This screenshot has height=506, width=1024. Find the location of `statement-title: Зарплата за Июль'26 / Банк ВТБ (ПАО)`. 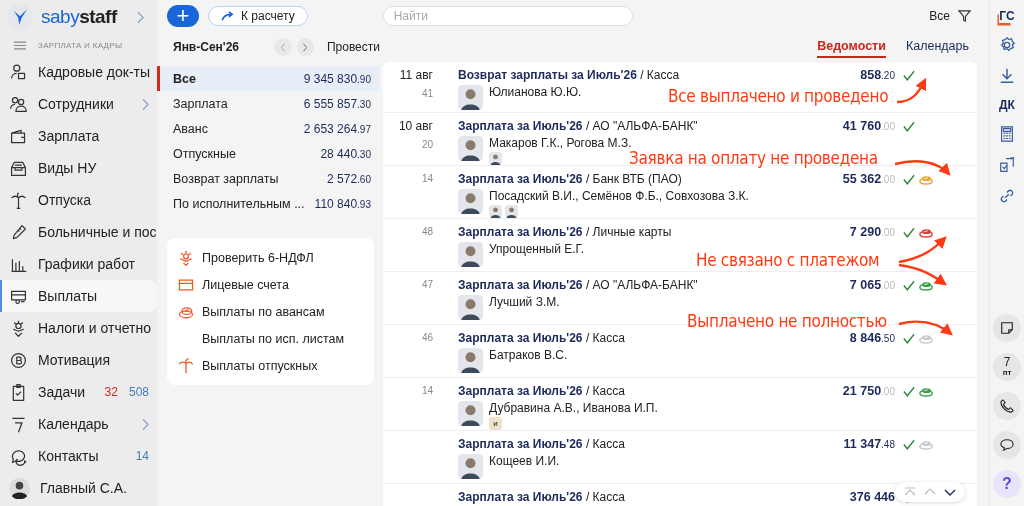

statement-title: Зарплата за Июль'26 / Банк ВТБ (ПАО) is located at coordinates (650, 179).